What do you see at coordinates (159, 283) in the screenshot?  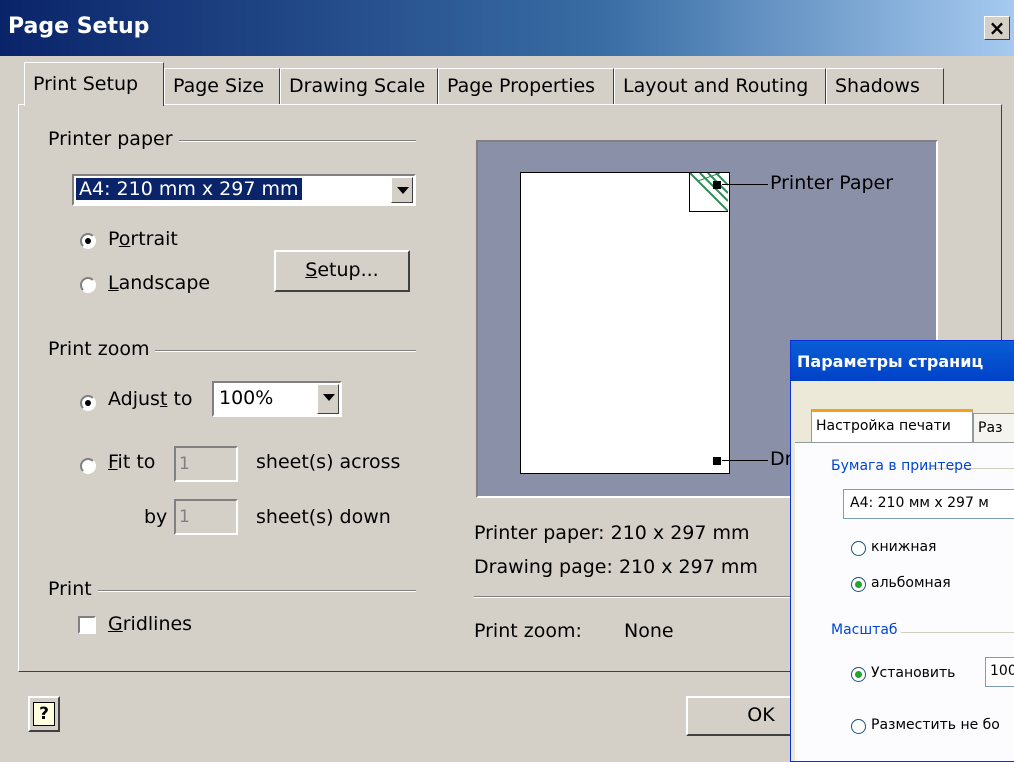 I see `landscape-label: Landscape` at bounding box center [159, 283].